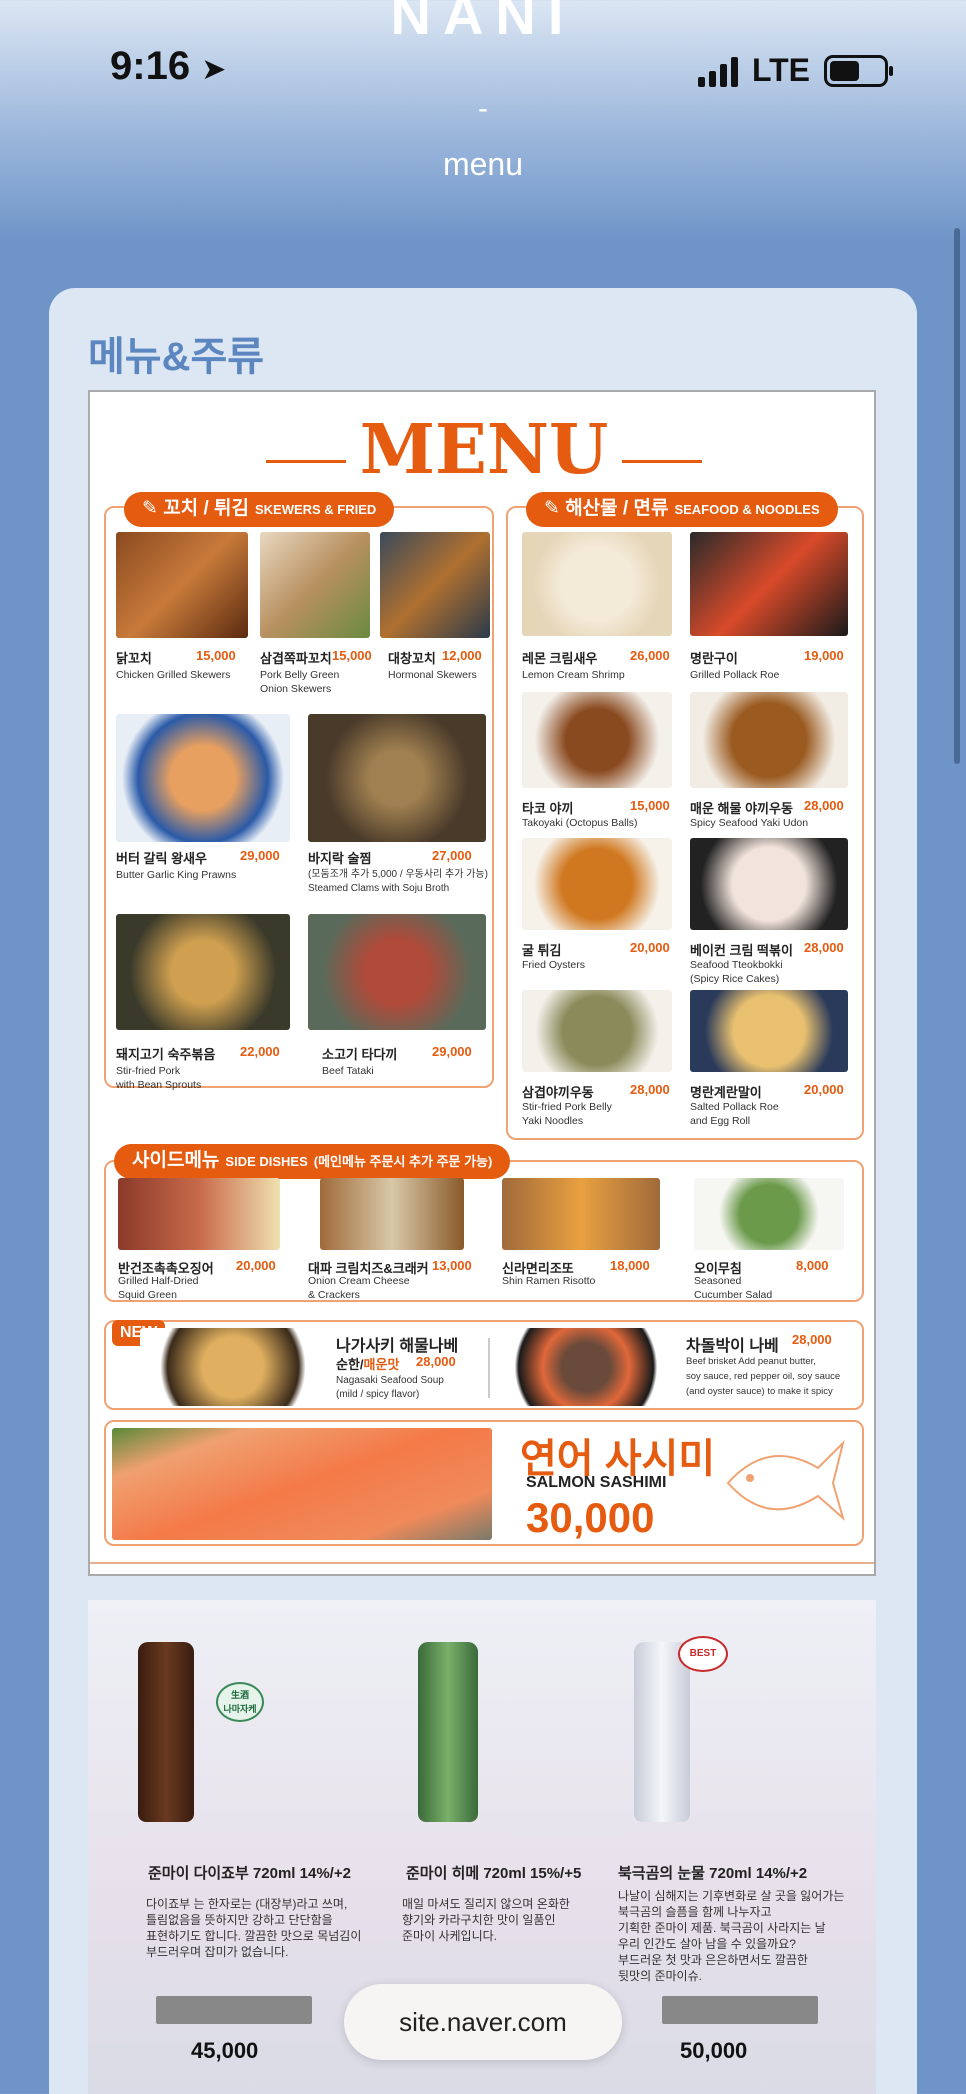 The width and height of the screenshot is (966, 2094). What do you see at coordinates (714, 2050) in the screenshot?
I see `sake-price: 50,000` at bounding box center [714, 2050].